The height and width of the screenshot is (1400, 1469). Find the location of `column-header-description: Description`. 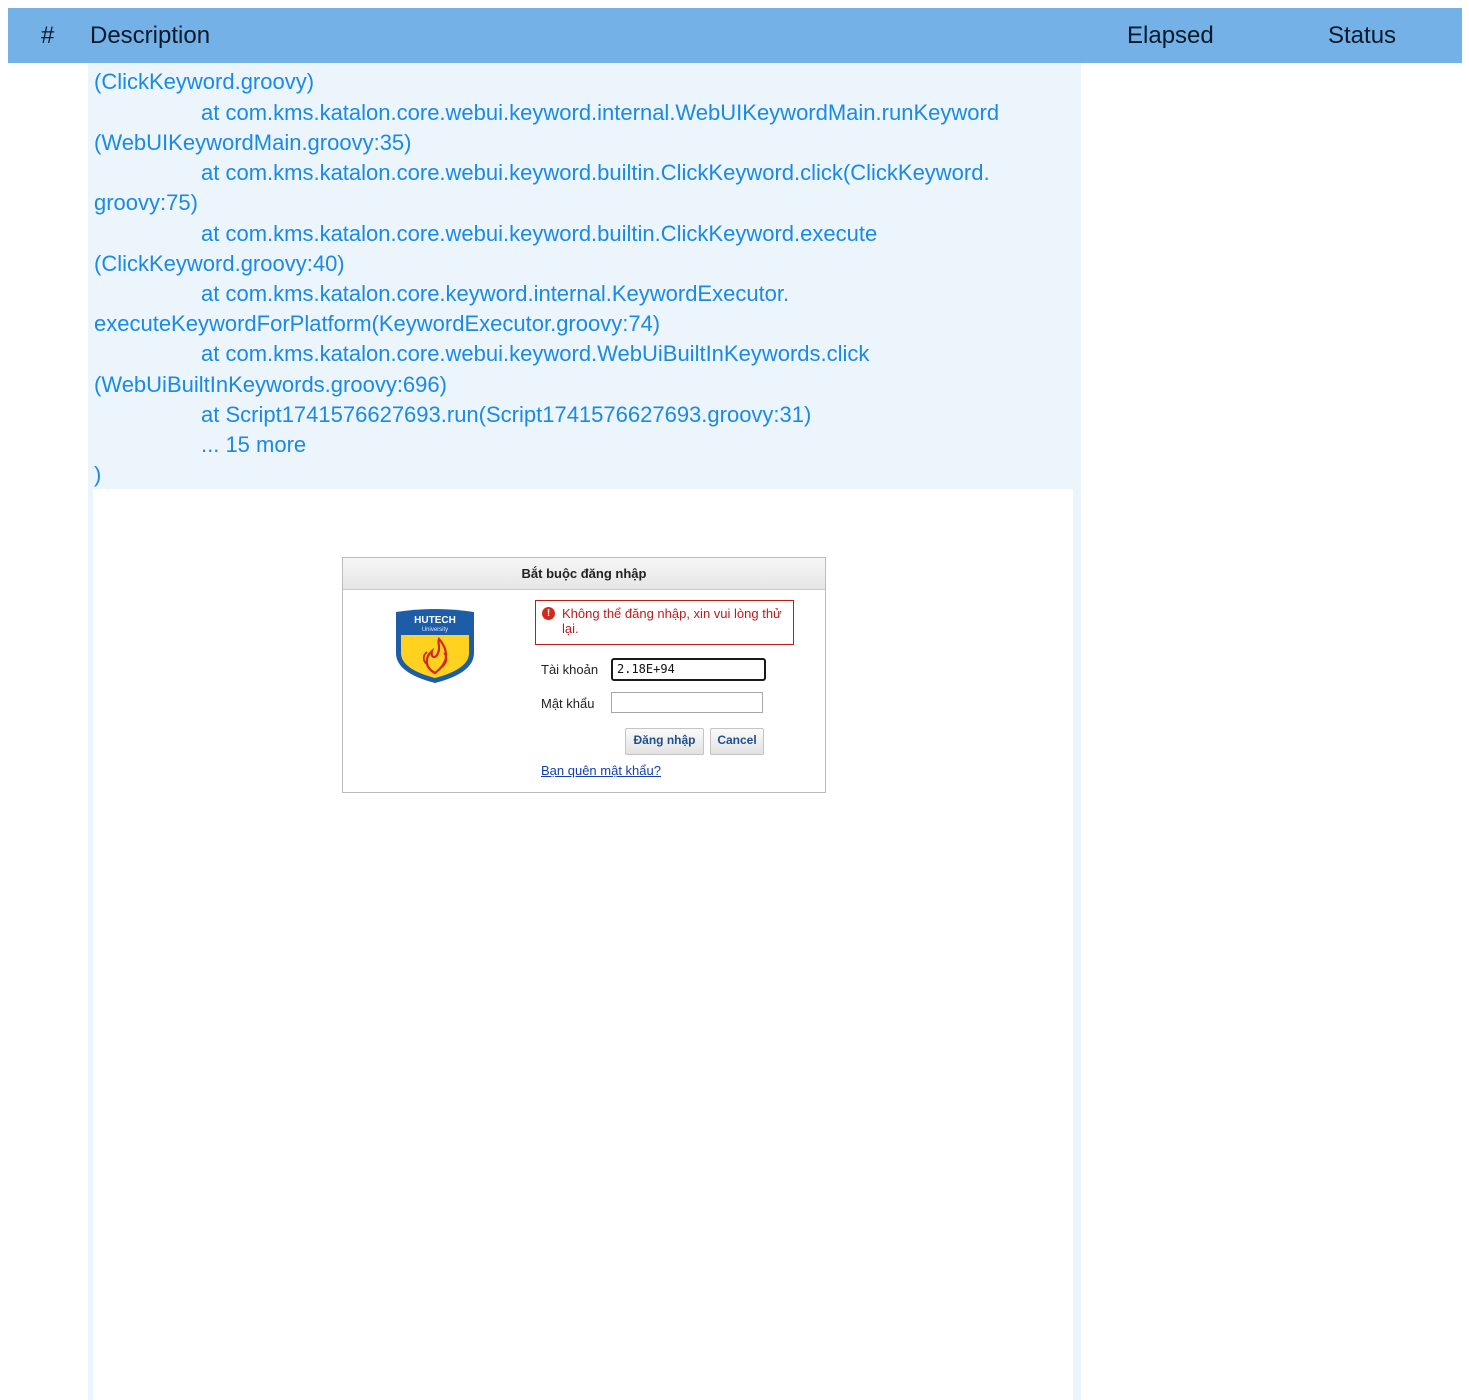

column-header-description: Description is located at coordinates (150, 35).